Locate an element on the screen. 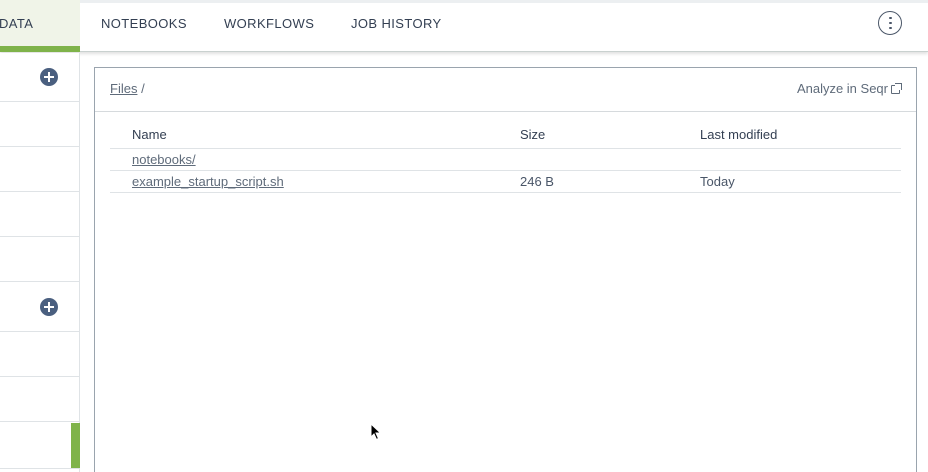 The width and height of the screenshot is (928, 472). analyze-in-seqr-link: Analyze in Seqr is located at coordinates (849, 88).